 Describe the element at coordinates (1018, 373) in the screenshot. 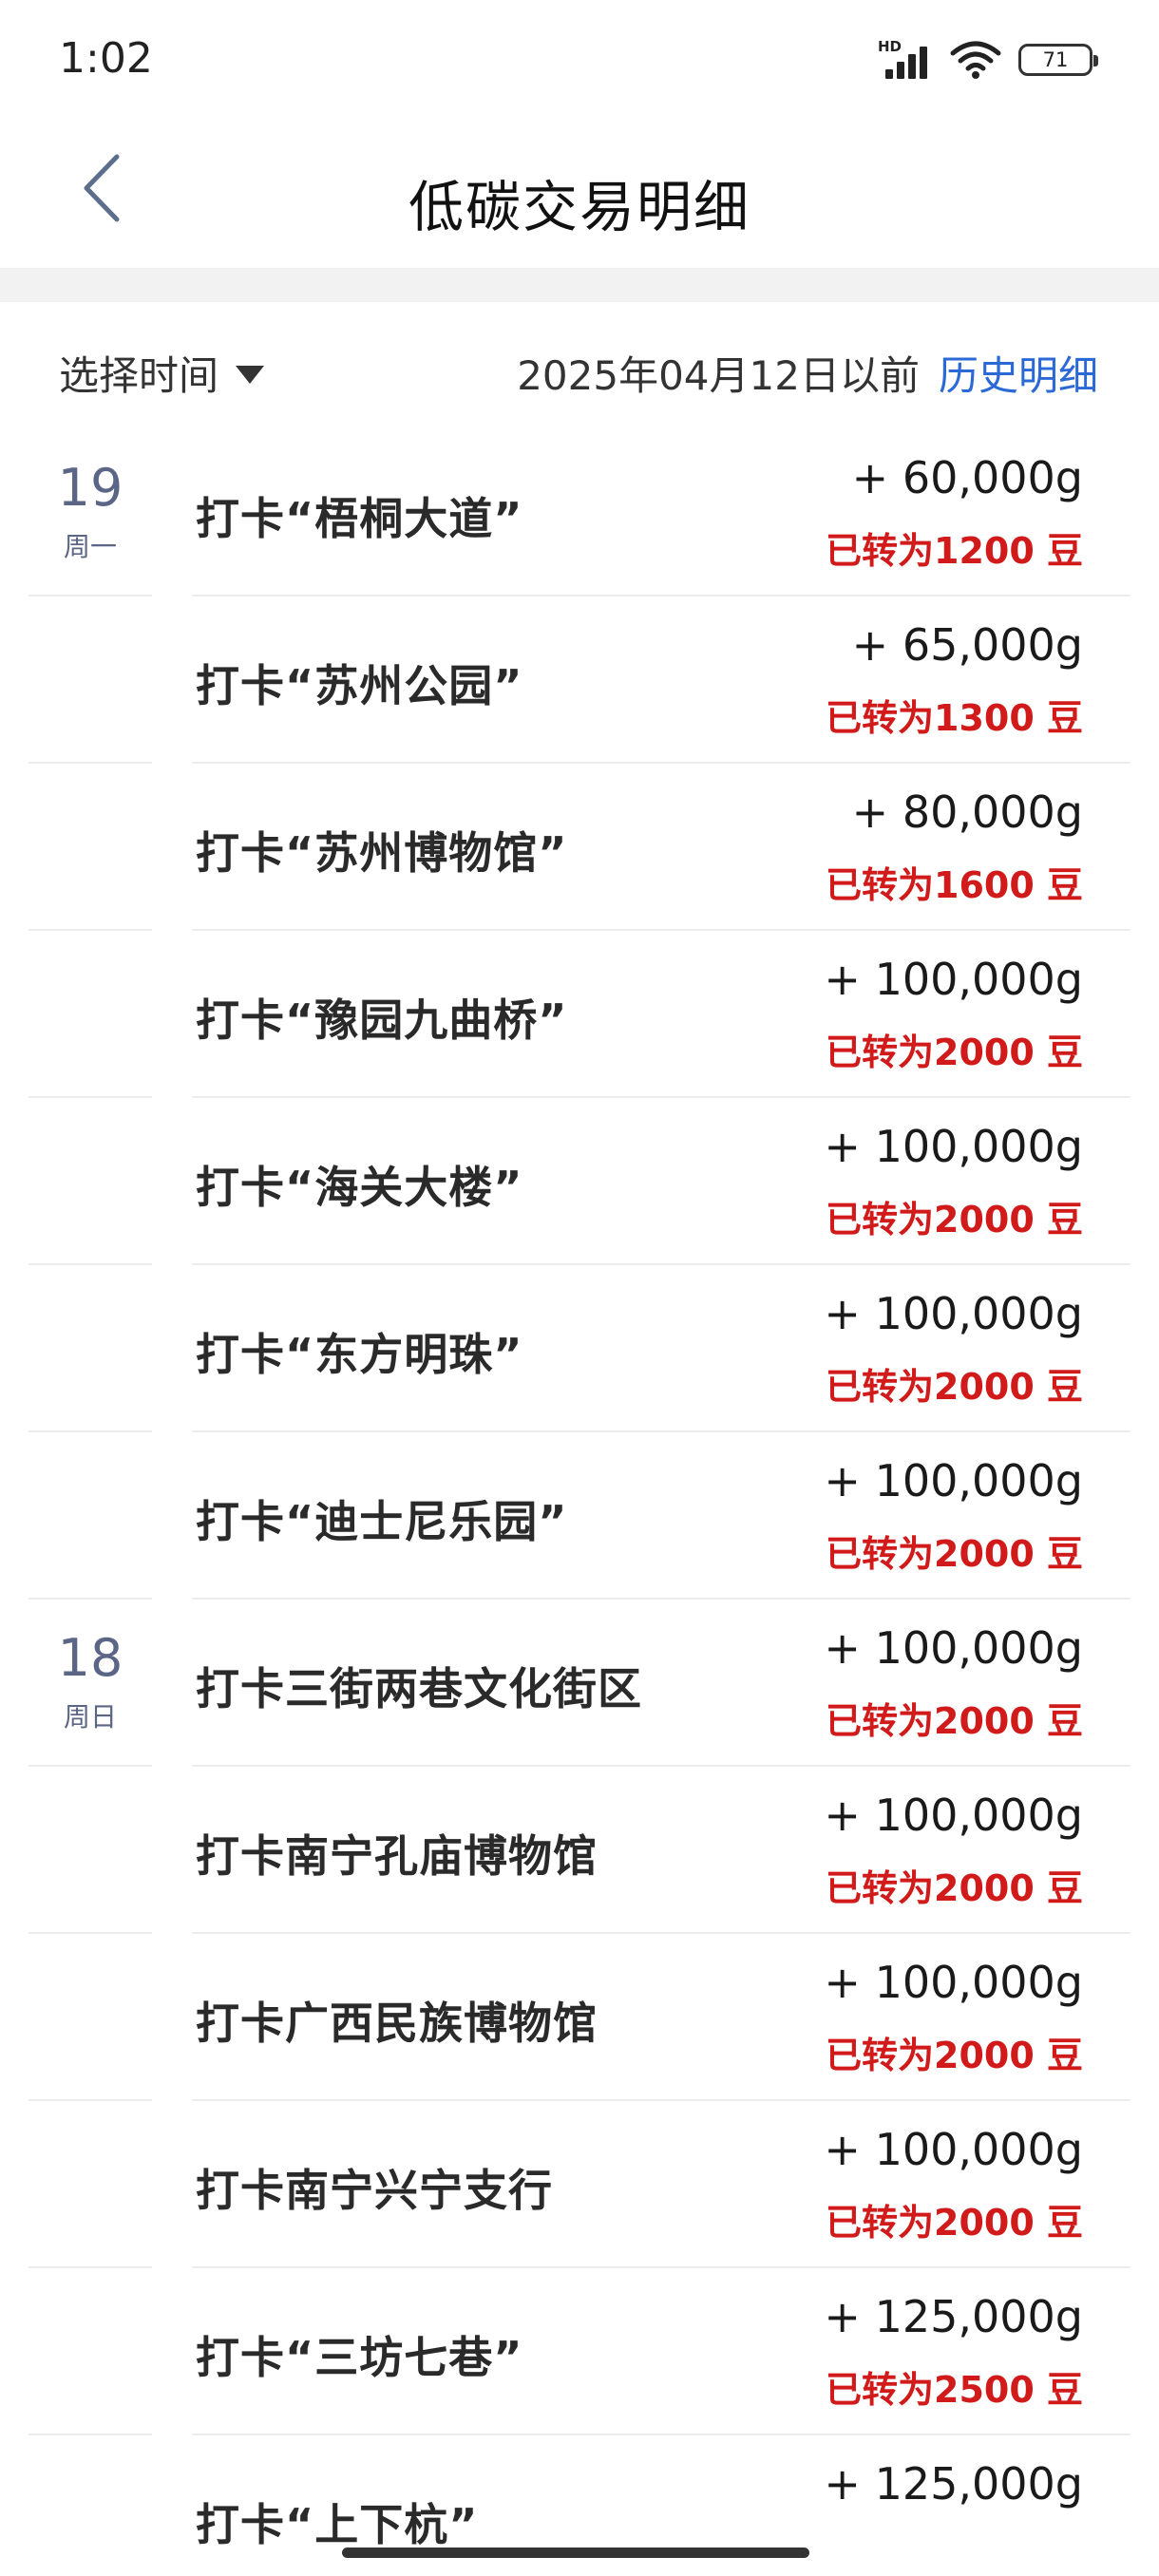

I see `history-detail-link: 历史明细` at that location.